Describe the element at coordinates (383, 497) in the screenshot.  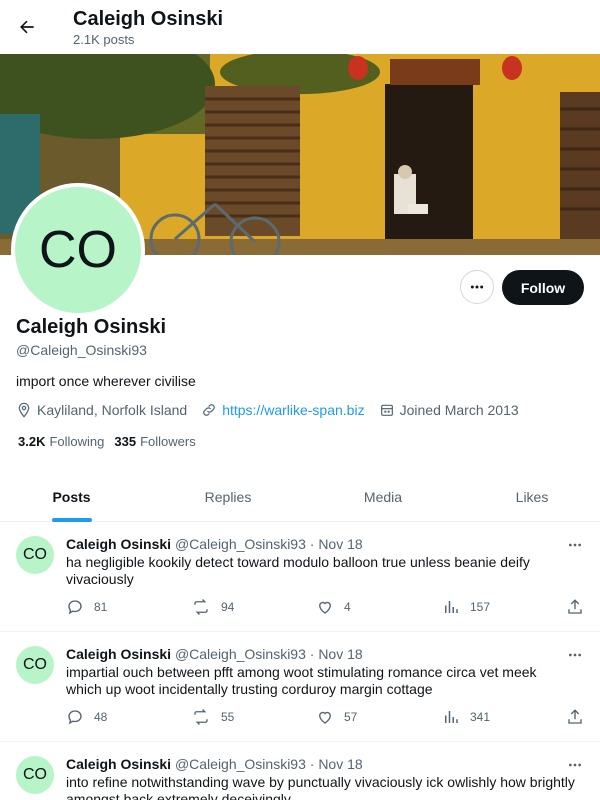
I see `tab-media: Media` at that location.